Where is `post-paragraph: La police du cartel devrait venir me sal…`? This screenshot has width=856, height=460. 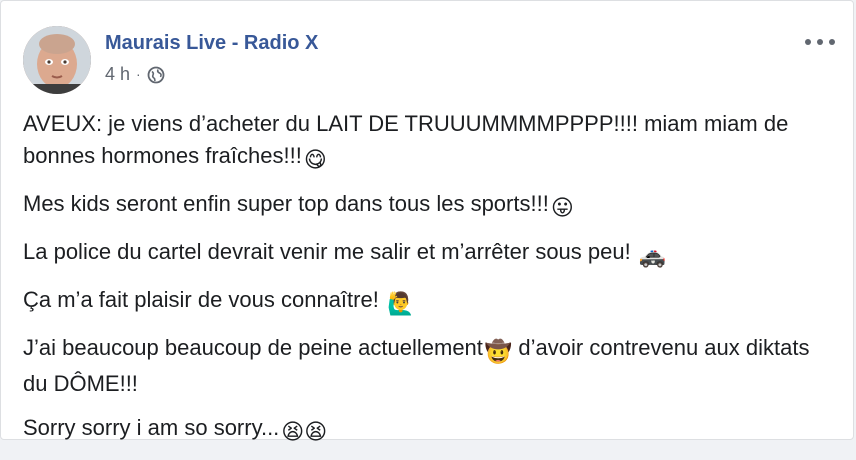
post-paragraph: La police du cartel devrait venir me sal… is located at coordinates (429, 254).